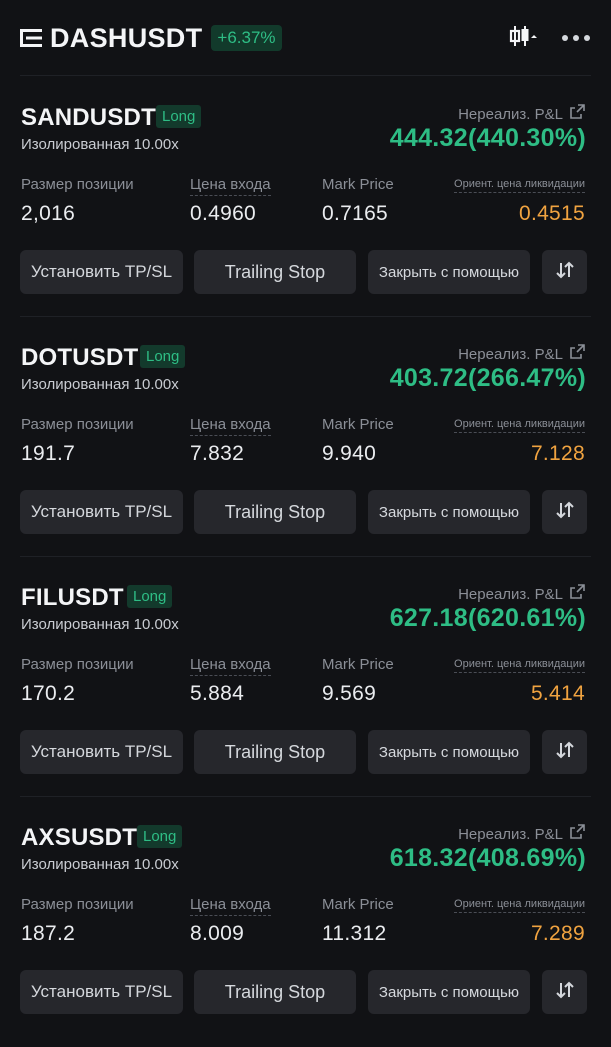  Describe the element at coordinates (576, 38) in the screenshot. I see `more-icon` at that location.